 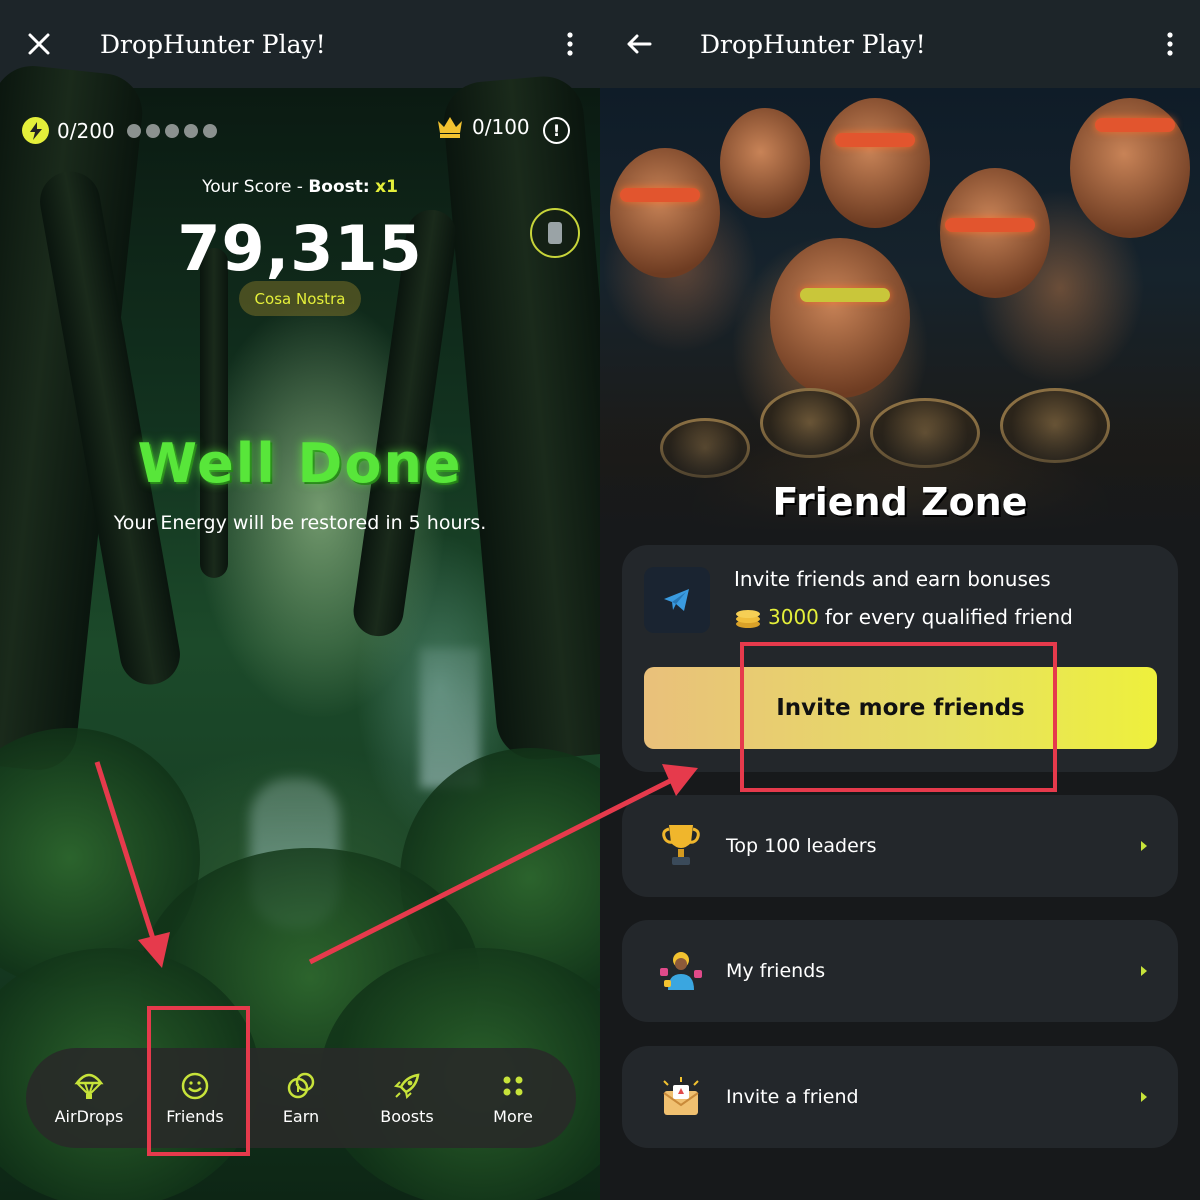 I want to click on parachute-icon, so click(x=89, y=1086).